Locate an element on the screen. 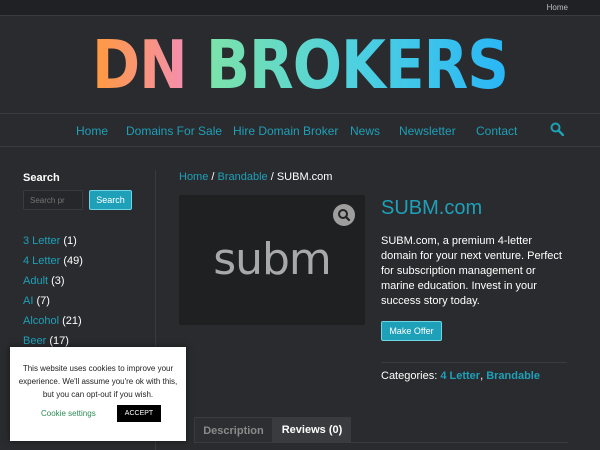 The image size is (600, 450). nav-contact: Contact is located at coordinates (496, 131).